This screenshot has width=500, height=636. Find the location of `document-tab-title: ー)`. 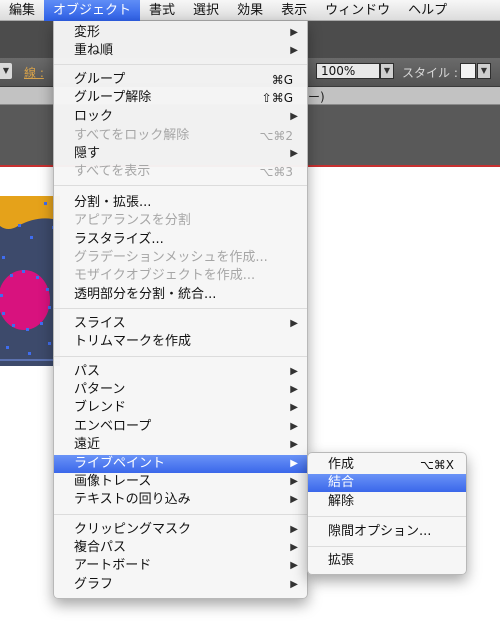

document-tab-title: ー) is located at coordinates (316, 96).